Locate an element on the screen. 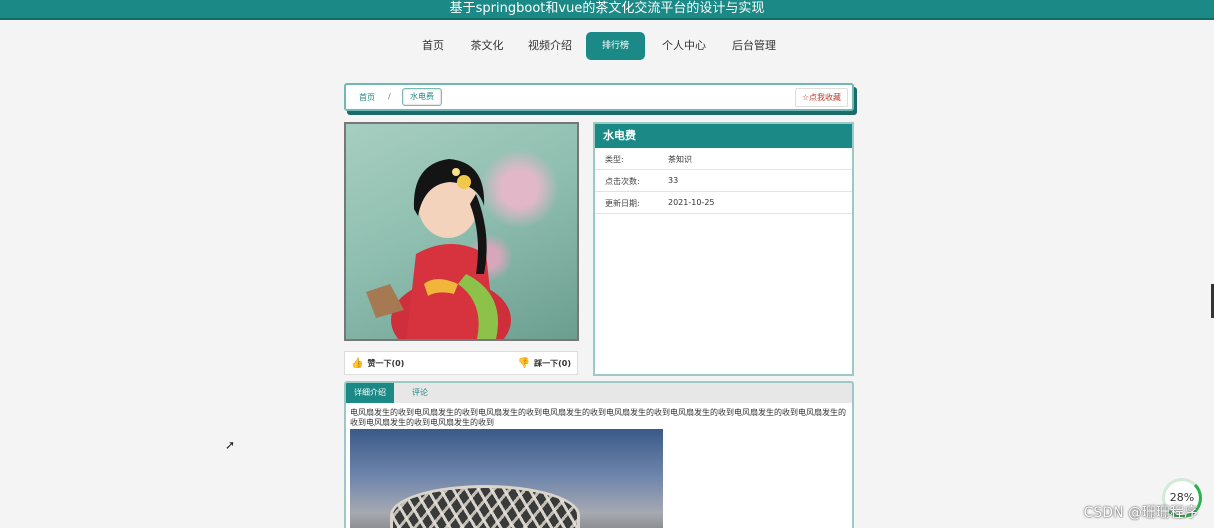 This screenshot has width=1214, height=528. nav-item-tea-culture: 茶文化 is located at coordinates (487, 46).